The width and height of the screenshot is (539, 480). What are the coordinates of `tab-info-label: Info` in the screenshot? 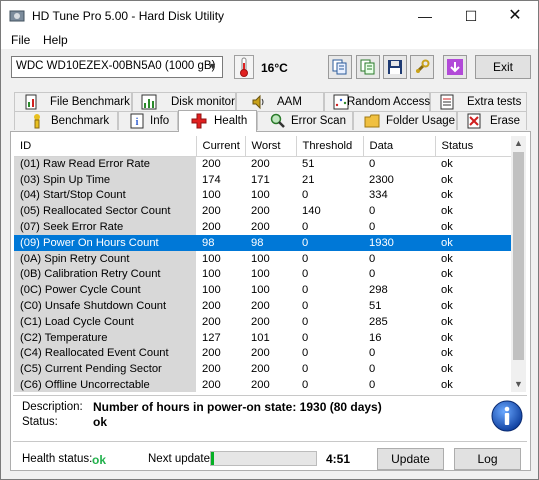 It's located at (160, 121).